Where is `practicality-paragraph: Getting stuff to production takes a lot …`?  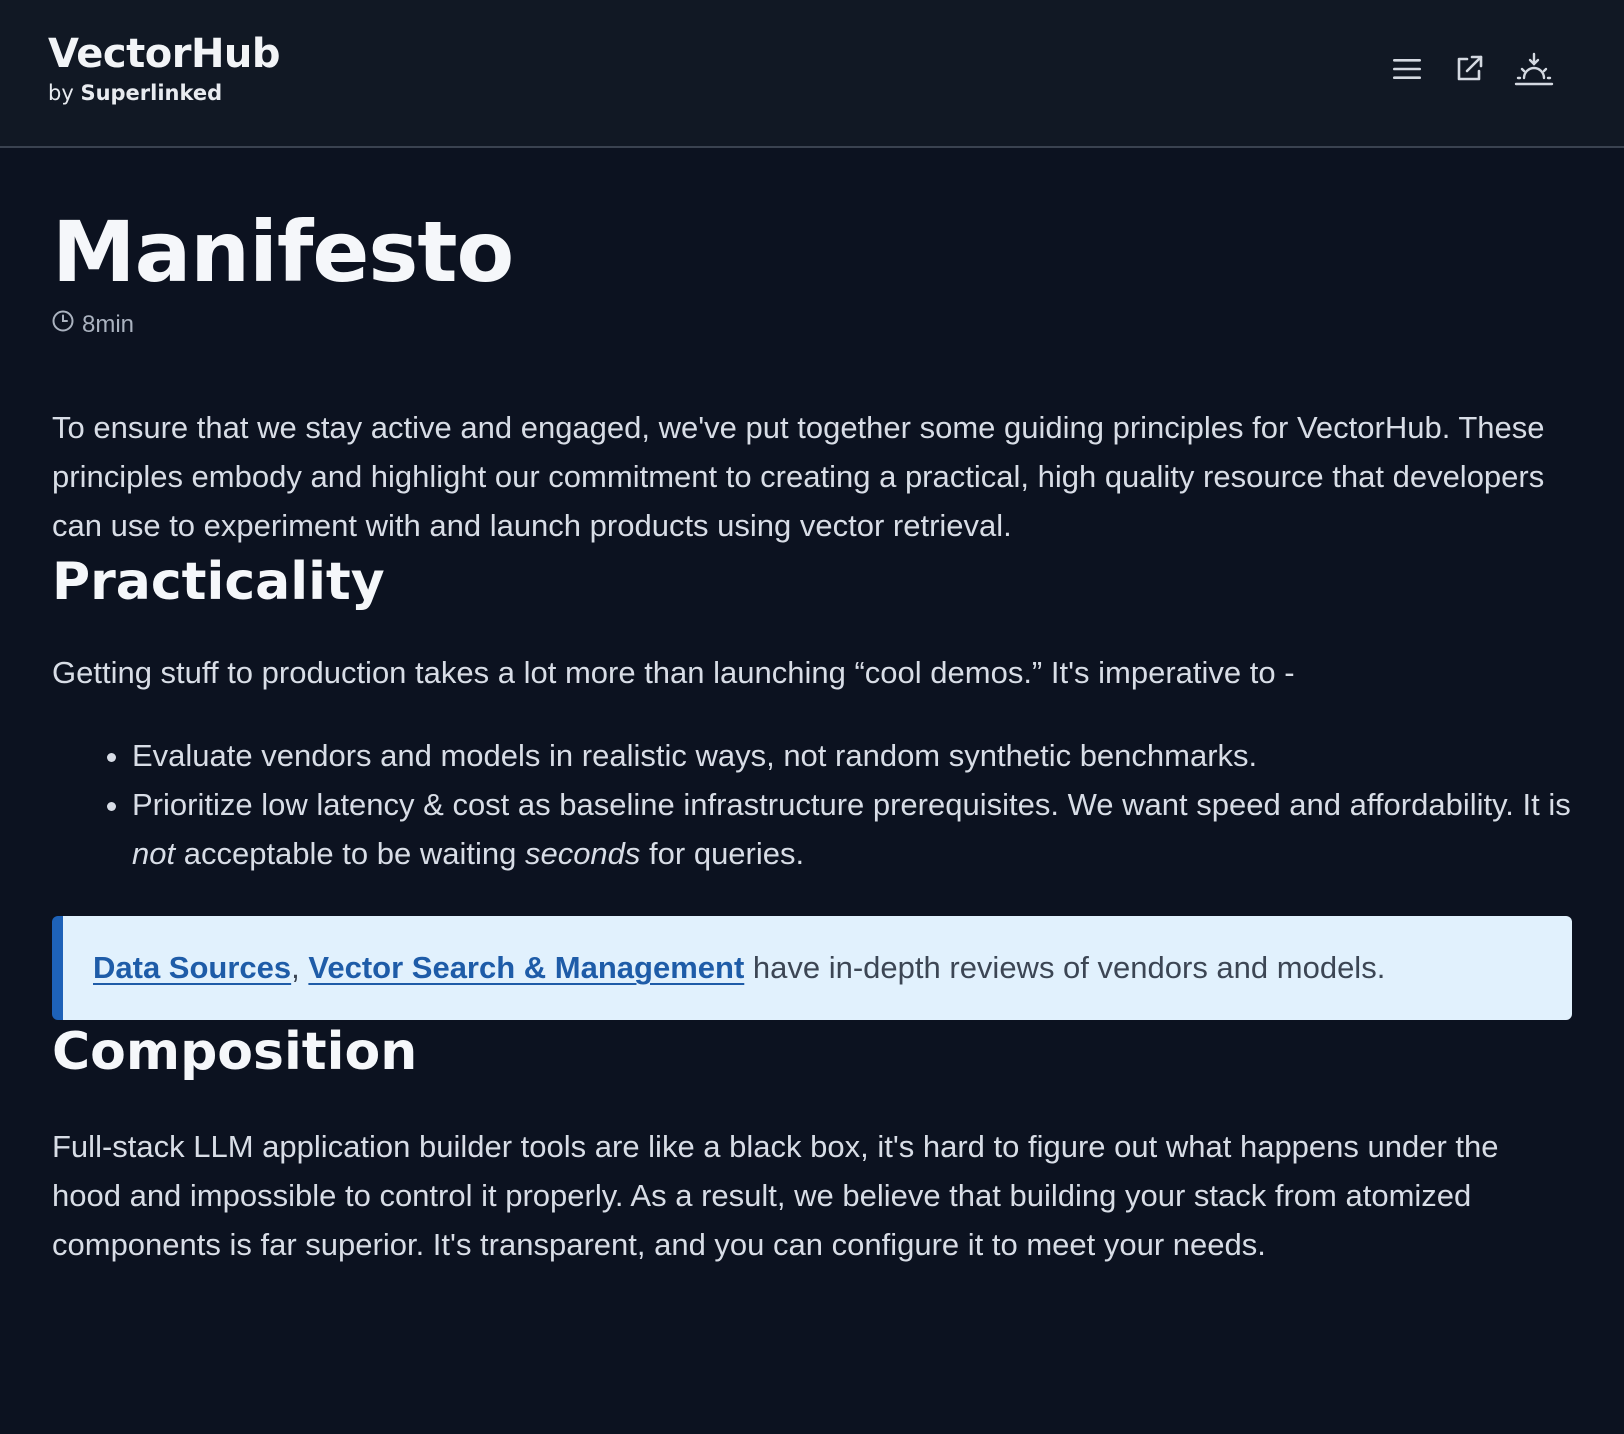 practicality-paragraph: Getting stuff to production takes a lot … is located at coordinates (673, 672).